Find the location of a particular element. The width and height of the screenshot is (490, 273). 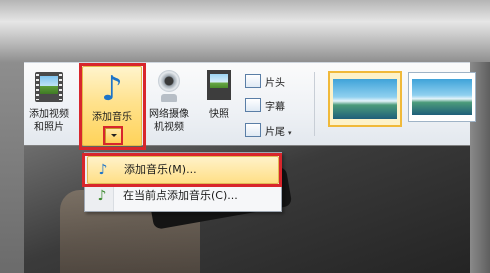

chevron-down-icon is located at coordinates (114, 135).